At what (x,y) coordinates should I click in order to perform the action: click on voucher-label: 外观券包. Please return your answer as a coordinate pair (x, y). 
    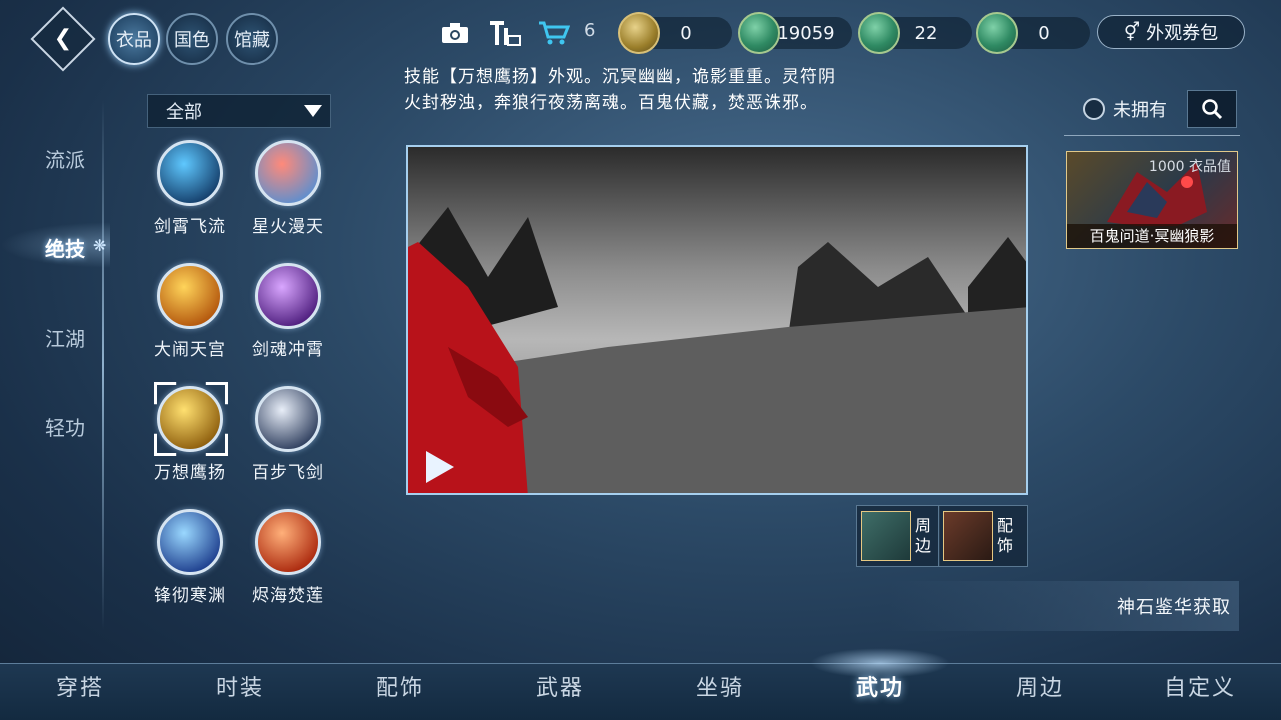
    Looking at the image, I should click on (1182, 33).